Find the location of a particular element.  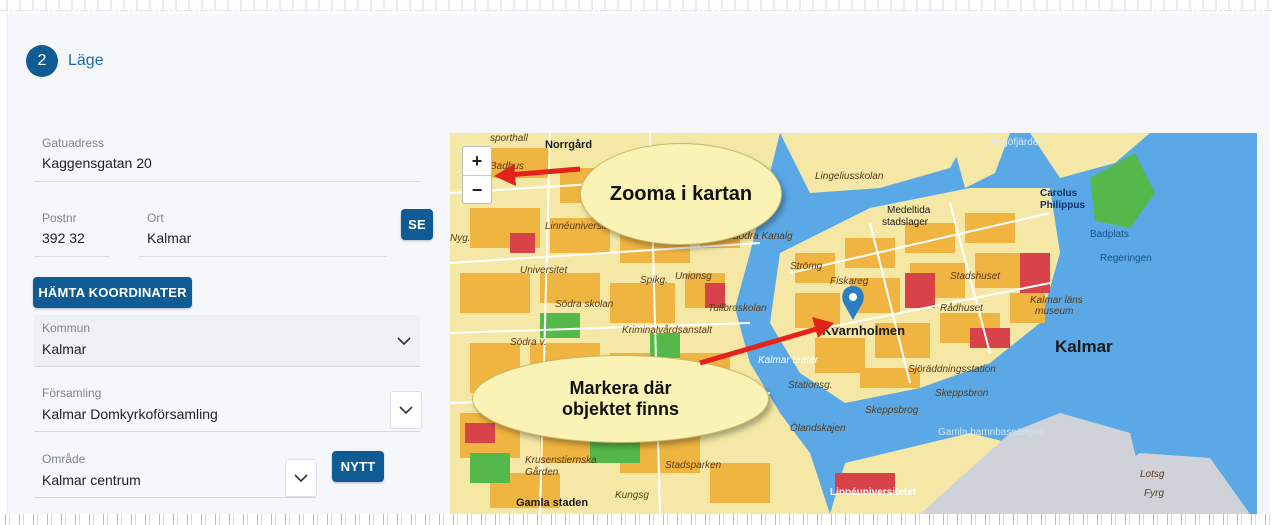

omrade-value: Kalmar centrum is located at coordinates (91, 480).